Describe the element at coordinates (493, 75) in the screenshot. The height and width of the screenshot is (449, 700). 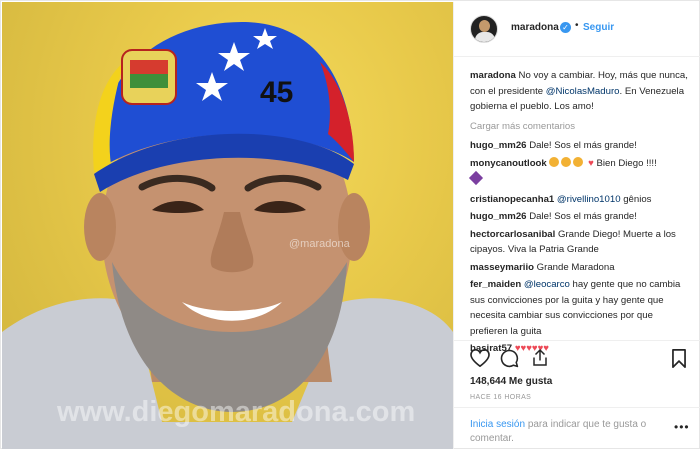
I see `caption-user: maradona` at that location.